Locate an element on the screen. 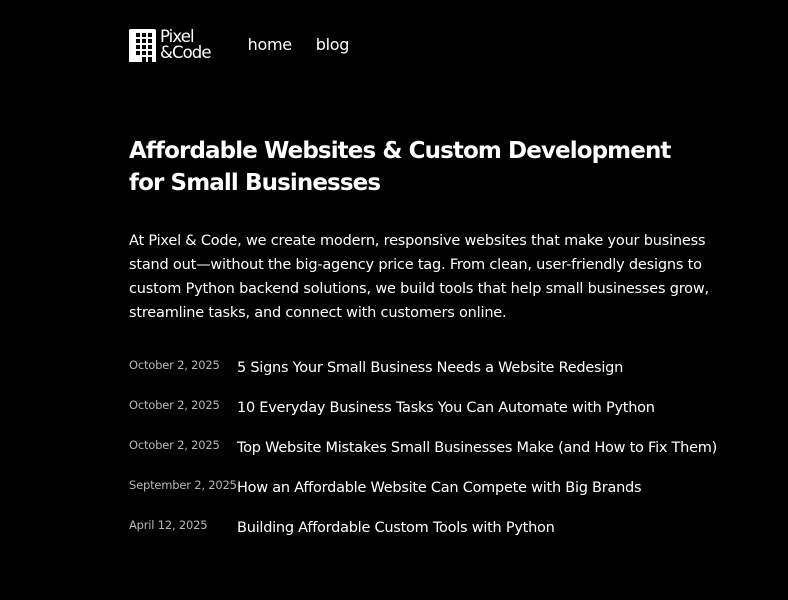 This screenshot has height=600, width=788. logo-wordmark: Pixel &Code is located at coordinates (186, 45).